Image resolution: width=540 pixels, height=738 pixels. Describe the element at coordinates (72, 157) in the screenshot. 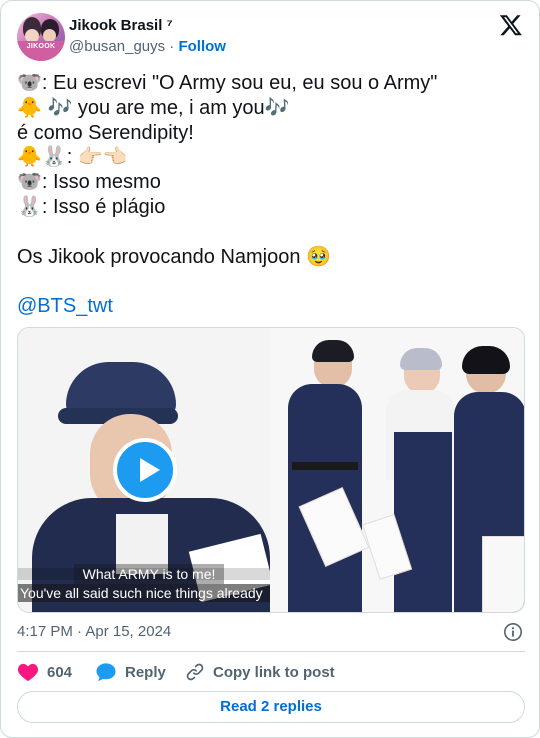

I see `tweet-line: 🐥🐰: 👉🏻👈🏻` at that location.